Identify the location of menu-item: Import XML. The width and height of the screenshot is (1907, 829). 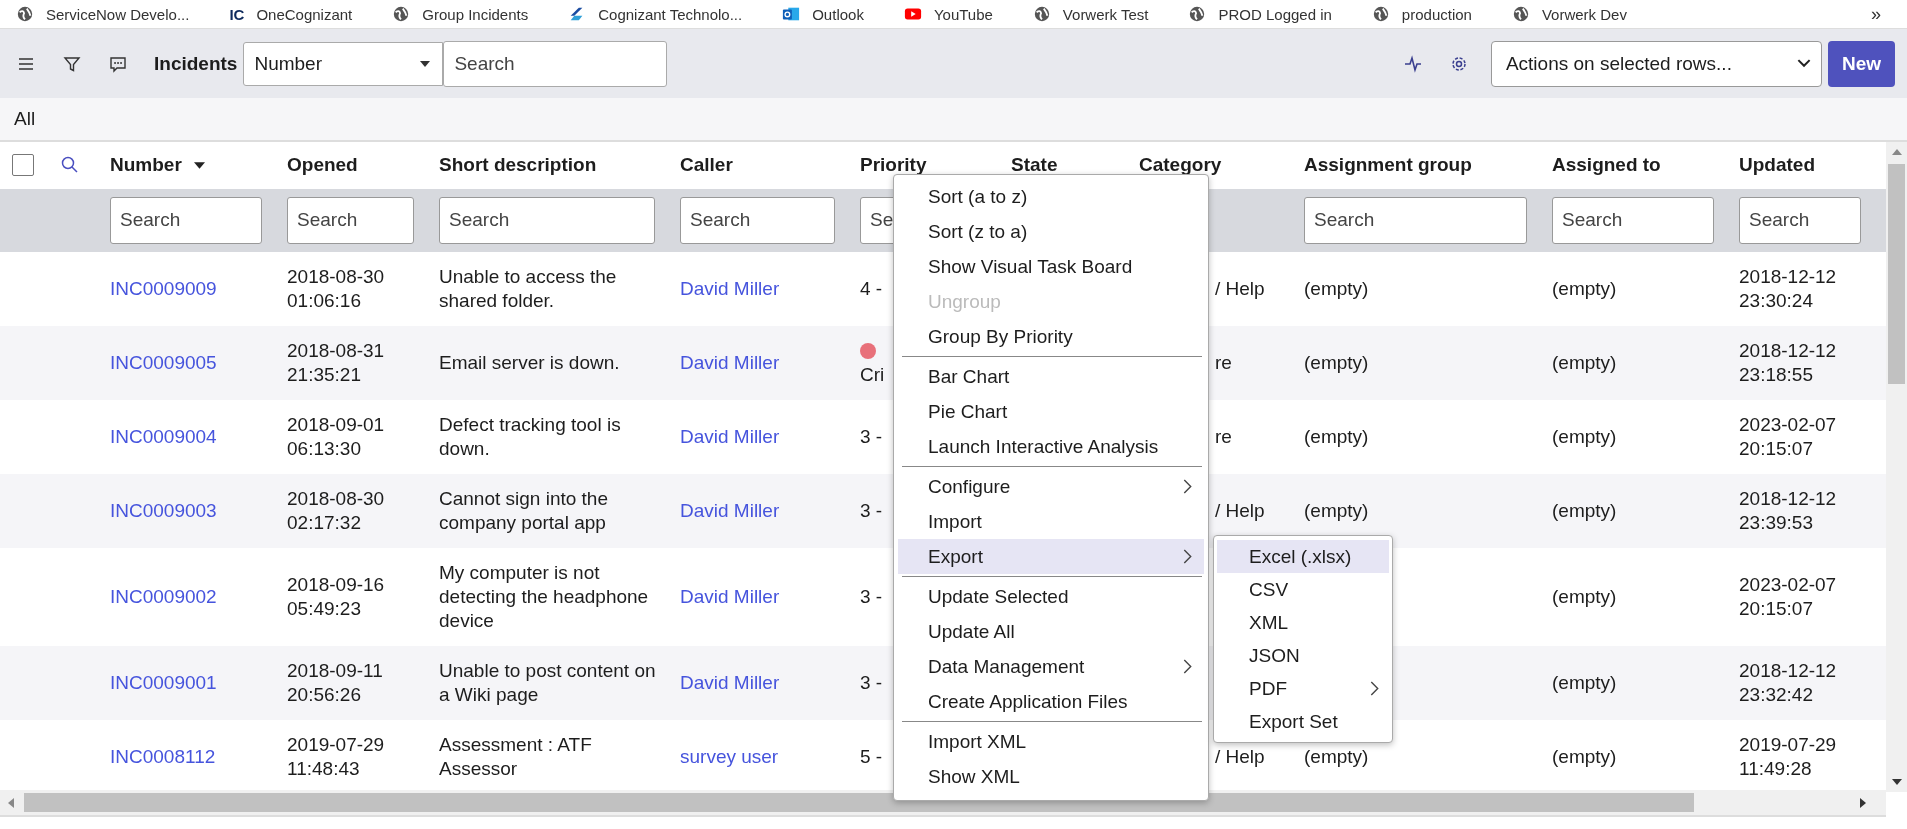
(1051, 741).